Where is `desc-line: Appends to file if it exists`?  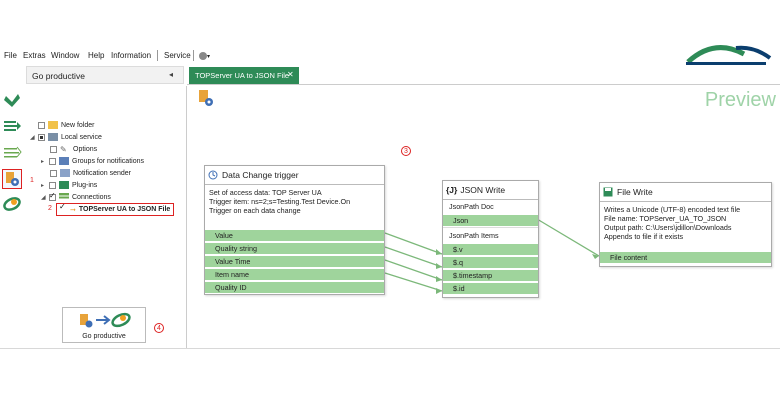
desc-line: Appends to file if it exists is located at coordinates (644, 236).